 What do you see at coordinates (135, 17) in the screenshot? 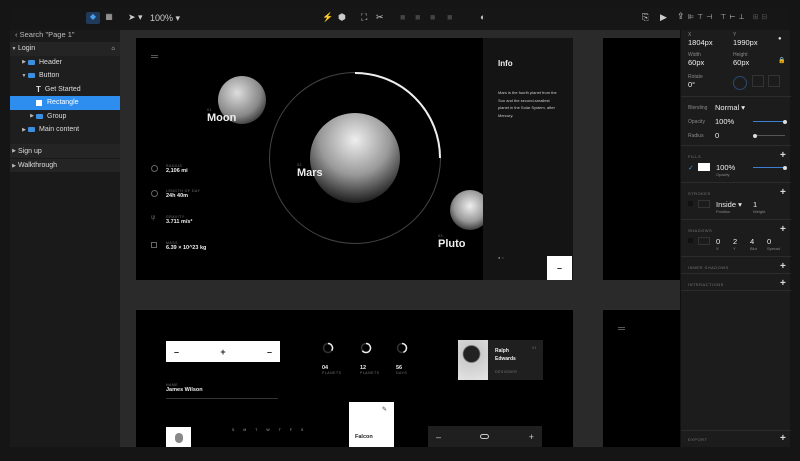
I see `select-tool-icon: ➤ ▾` at bounding box center [135, 17].